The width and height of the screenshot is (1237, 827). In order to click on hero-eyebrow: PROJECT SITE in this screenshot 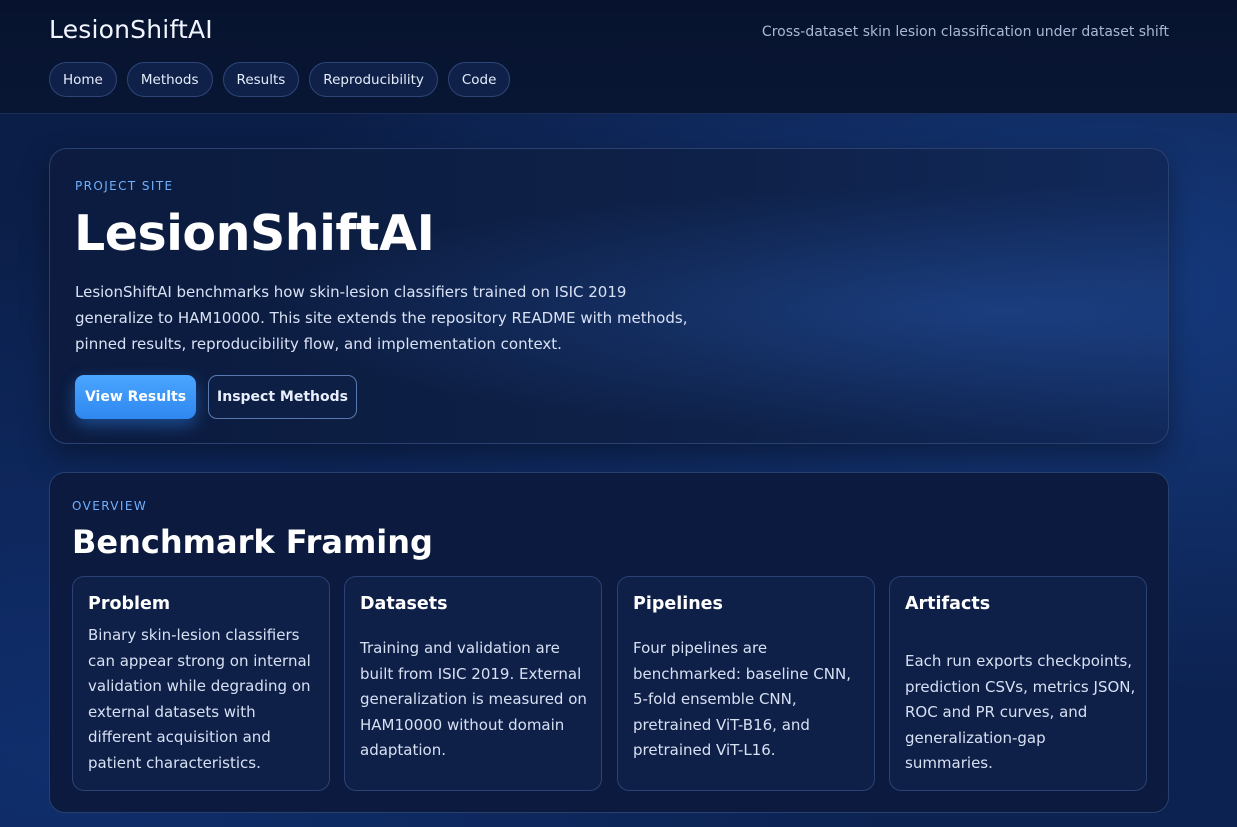, I will do `click(124, 186)`.